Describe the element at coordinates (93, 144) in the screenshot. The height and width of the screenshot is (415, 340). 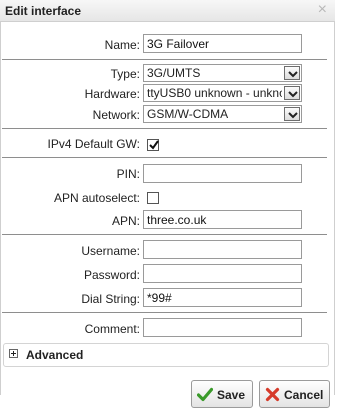
I see `ipv4-default-gw-label: IPv4 Default GW:` at that location.